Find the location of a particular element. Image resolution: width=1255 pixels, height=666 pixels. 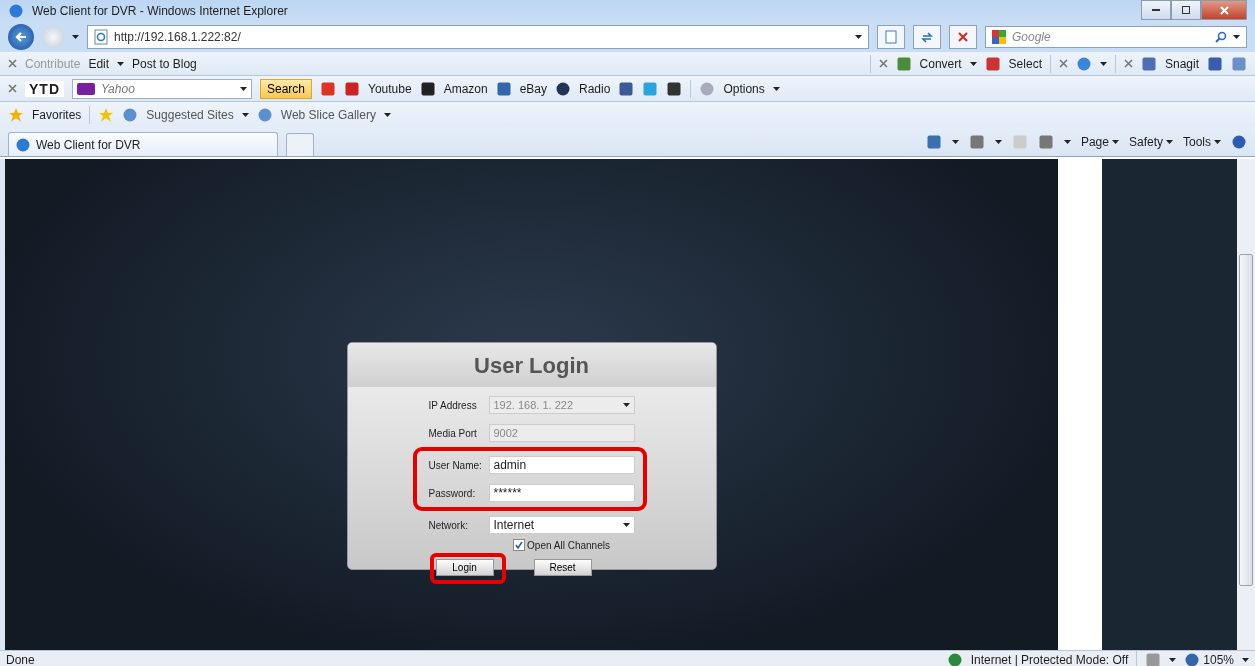

toolbar-logo: YTD is located at coordinates (44, 88).